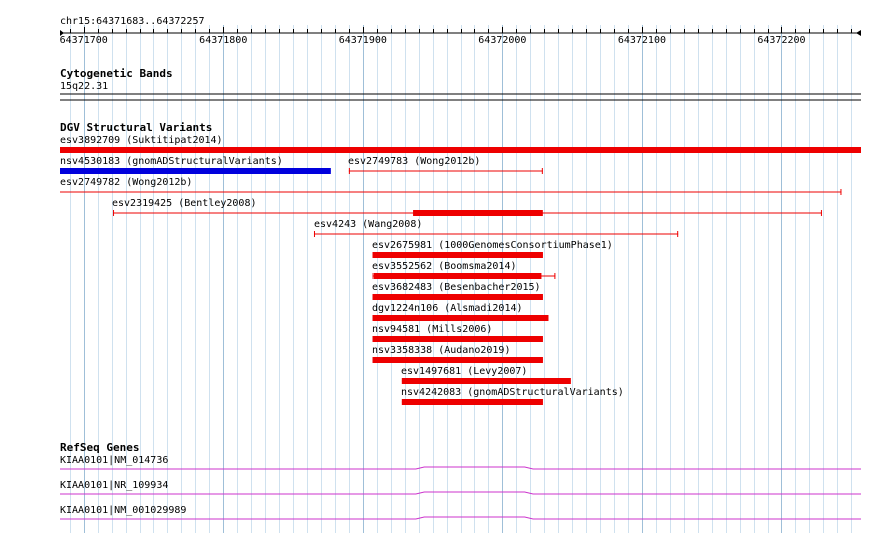  Describe the element at coordinates (447, 308) in the screenshot. I see `dgv-feature-label: dgv1224n106 (Alsmadi2014)` at that location.